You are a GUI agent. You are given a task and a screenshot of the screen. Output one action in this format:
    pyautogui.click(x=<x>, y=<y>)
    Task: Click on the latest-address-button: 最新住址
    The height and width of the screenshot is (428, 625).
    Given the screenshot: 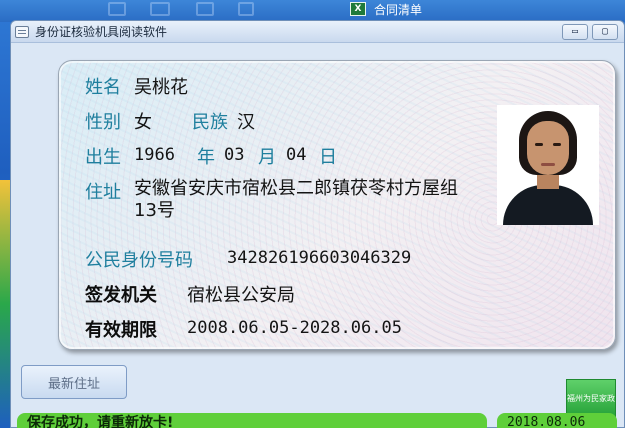 What is the action you would take?
    pyautogui.click(x=74, y=382)
    